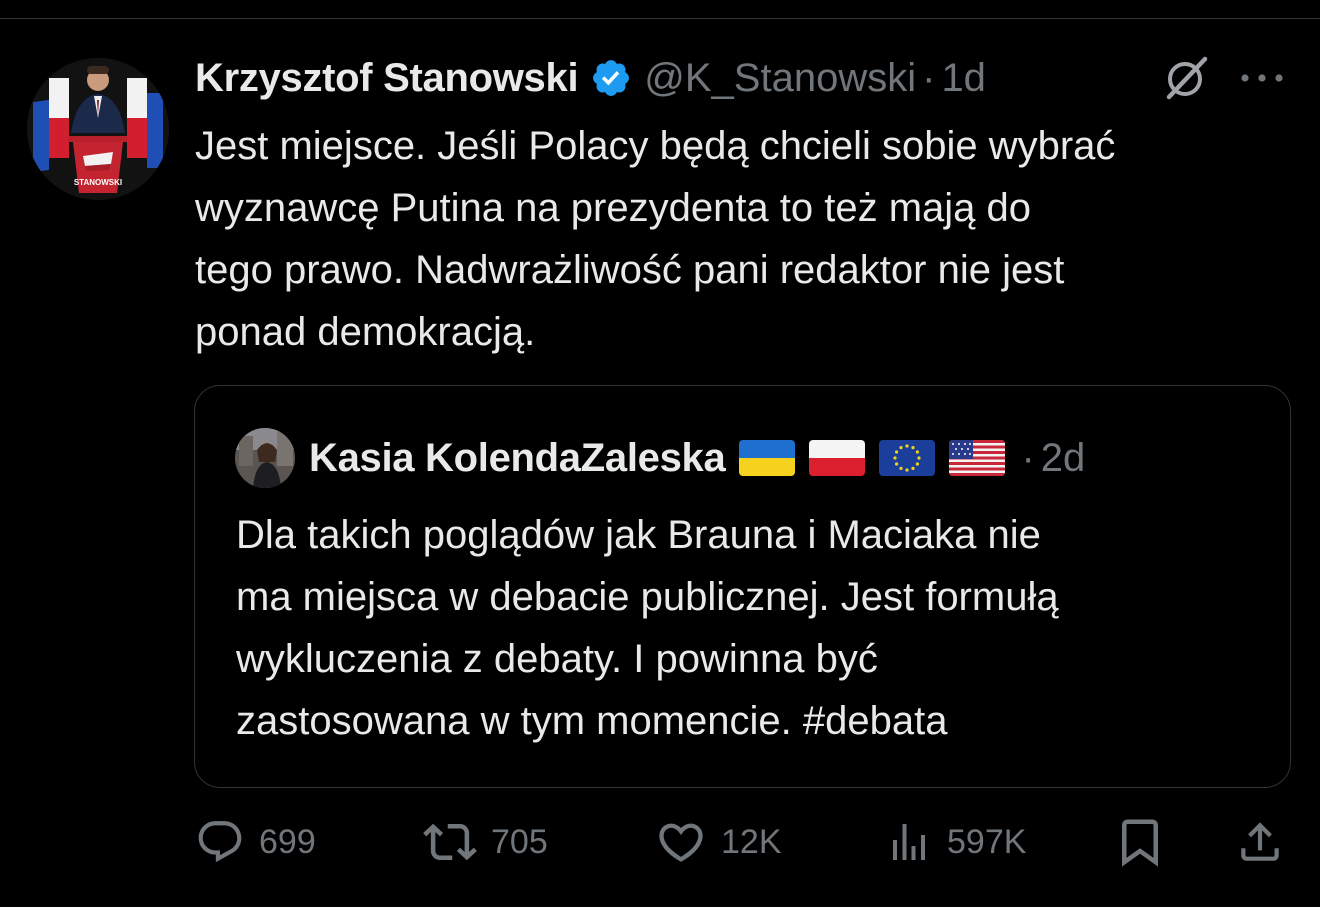 The height and width of the screenshot is (907, 1320). Describe the element at coordinates (287, 841) in the screenshot. I see `reply-count: 699` at that location.